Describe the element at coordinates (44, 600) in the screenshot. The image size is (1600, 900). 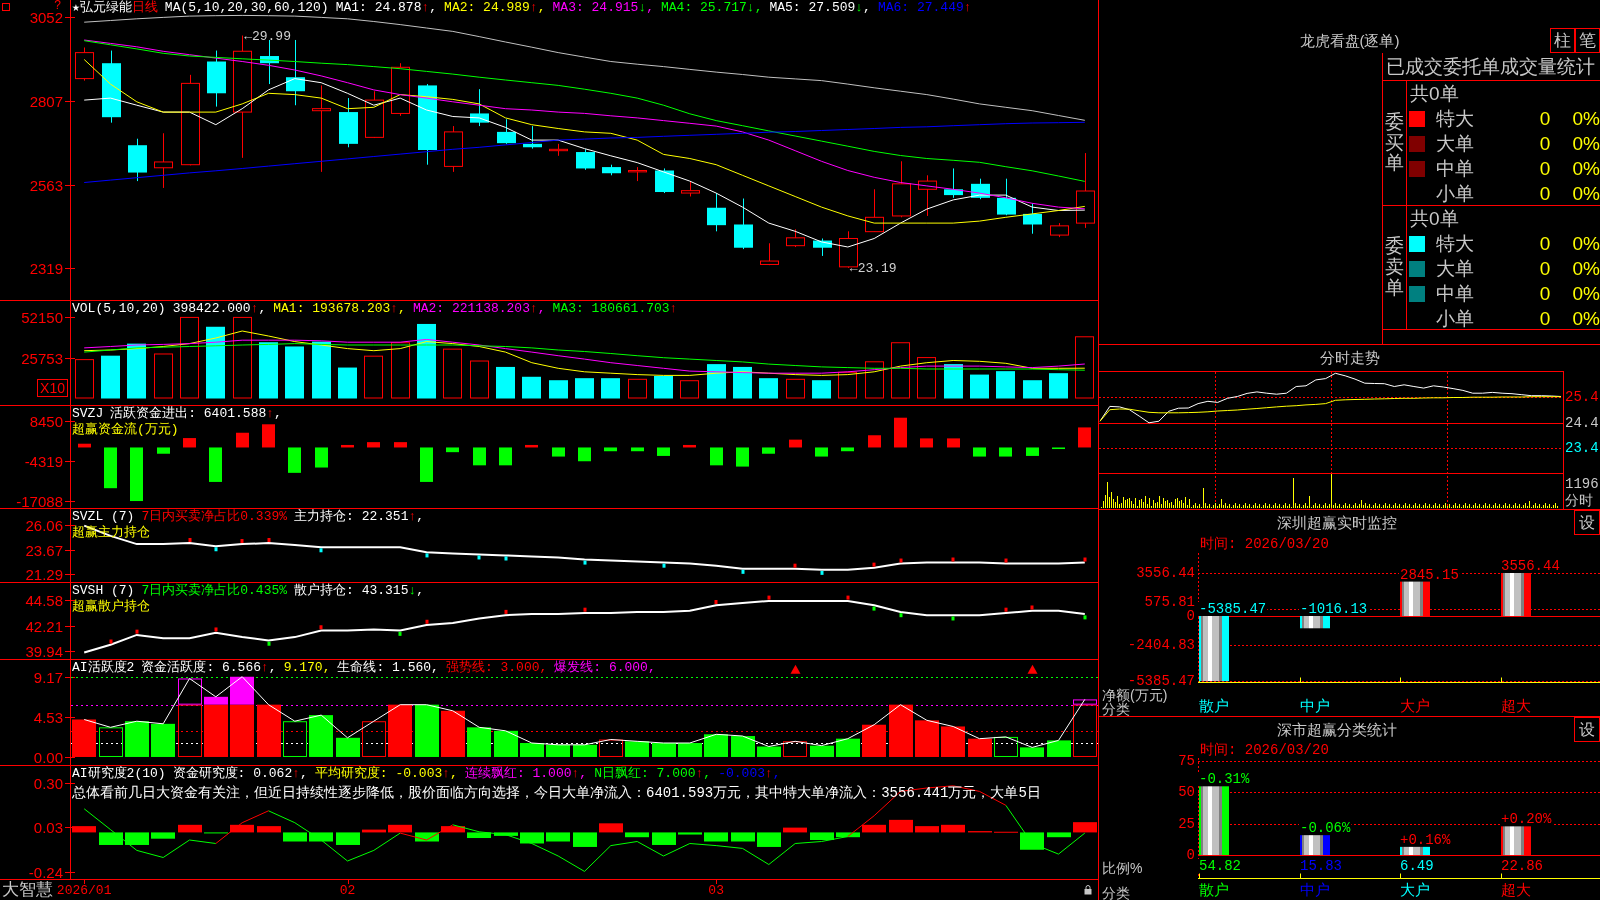
I see `axis-tick-label: 44.58` at that location.